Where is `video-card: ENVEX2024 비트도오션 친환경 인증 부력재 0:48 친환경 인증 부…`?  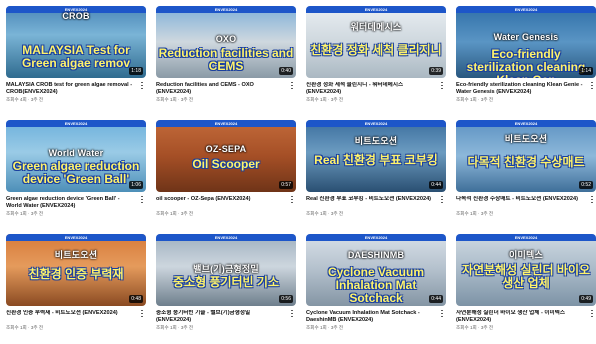
video-card: ENVEX2024 비트도오션 친환경 인증 부력재 0:48 친환경 인증 부… is located at coordinates (76, 288).